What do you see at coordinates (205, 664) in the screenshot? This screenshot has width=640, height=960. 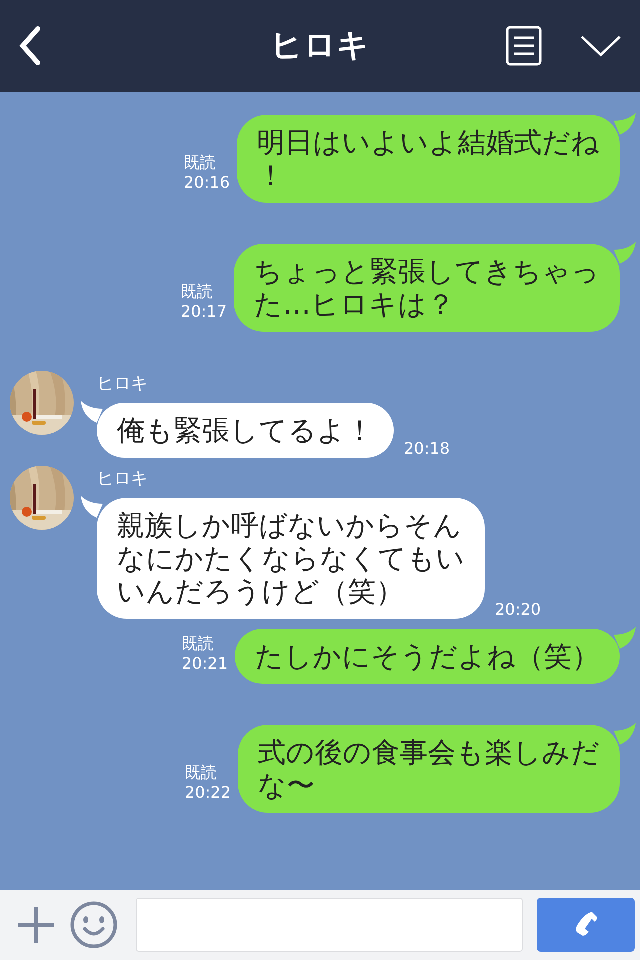 I see `message-time: 20:21` at bounding box center [205, 664].